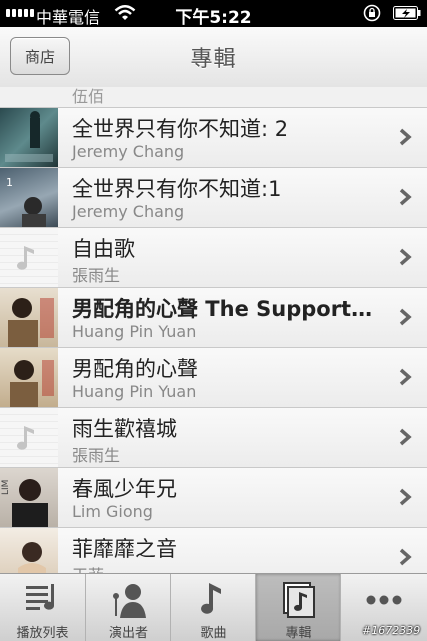 The height and width of the screenshot is (641, 427). Describe the element at coordinates (211, 598) in the screenshot. I see `song-note-icon` at that location.